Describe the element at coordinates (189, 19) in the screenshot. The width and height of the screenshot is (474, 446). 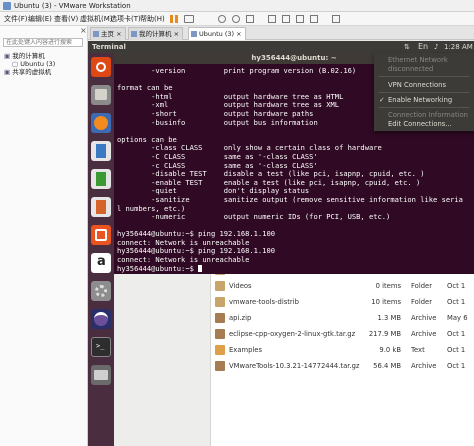
I see `send-ctrl-alt-del-icon` at that location.